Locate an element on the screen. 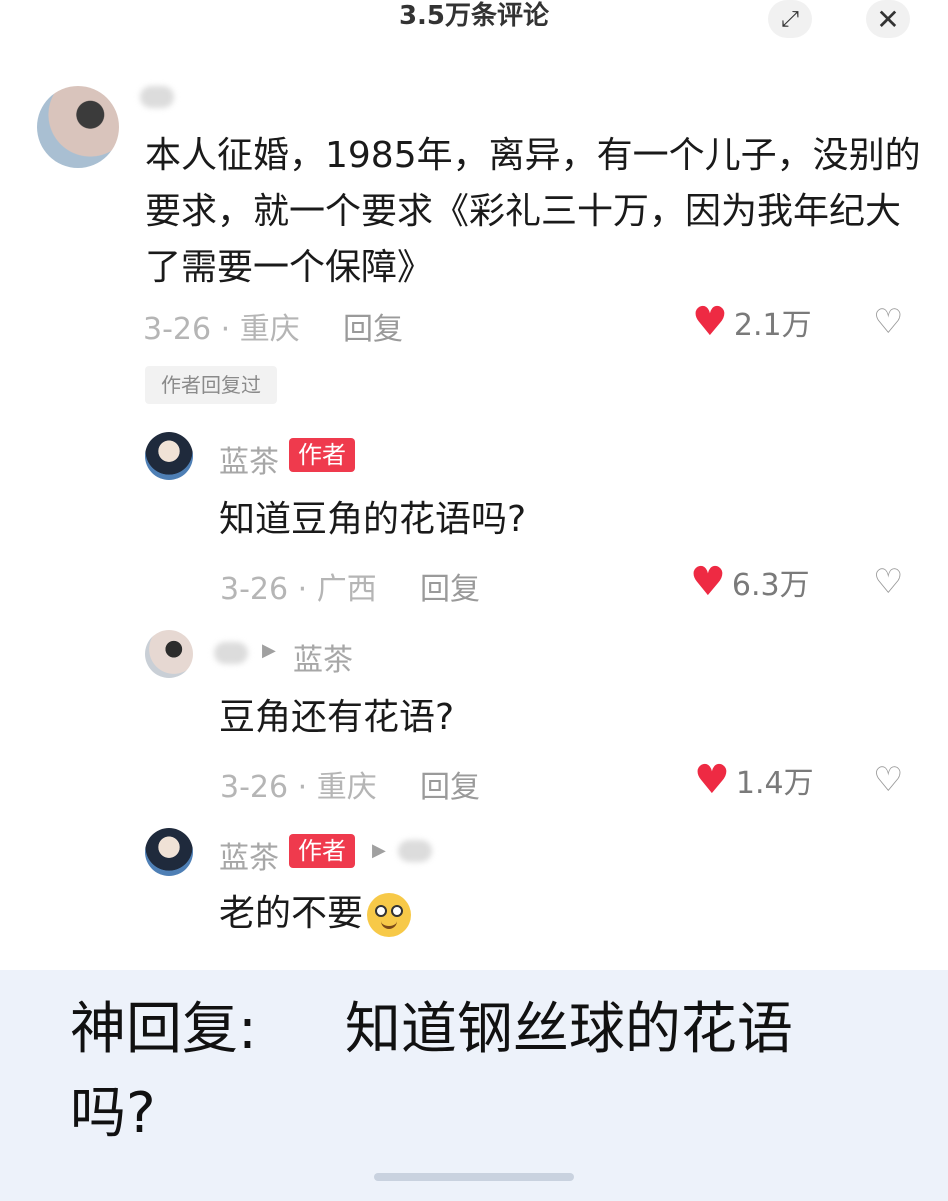 Image resolution: width=948 pixels, height=1201 pixels. main-comment-reply-button: 回复 is located at coordinates (373, 326).